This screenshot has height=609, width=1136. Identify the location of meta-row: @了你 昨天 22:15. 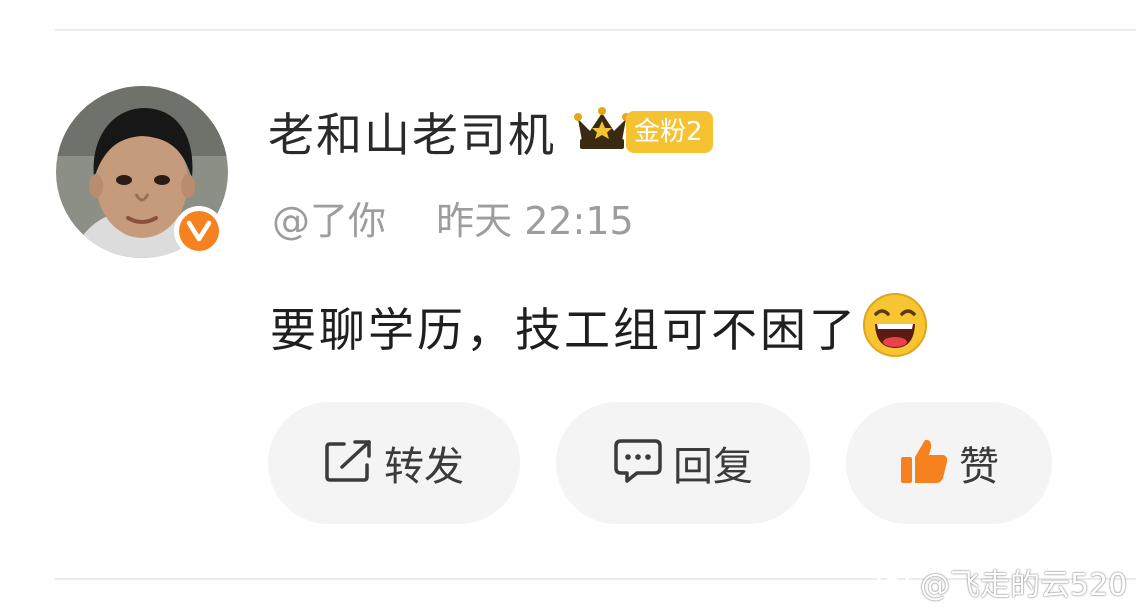
(453, 217).